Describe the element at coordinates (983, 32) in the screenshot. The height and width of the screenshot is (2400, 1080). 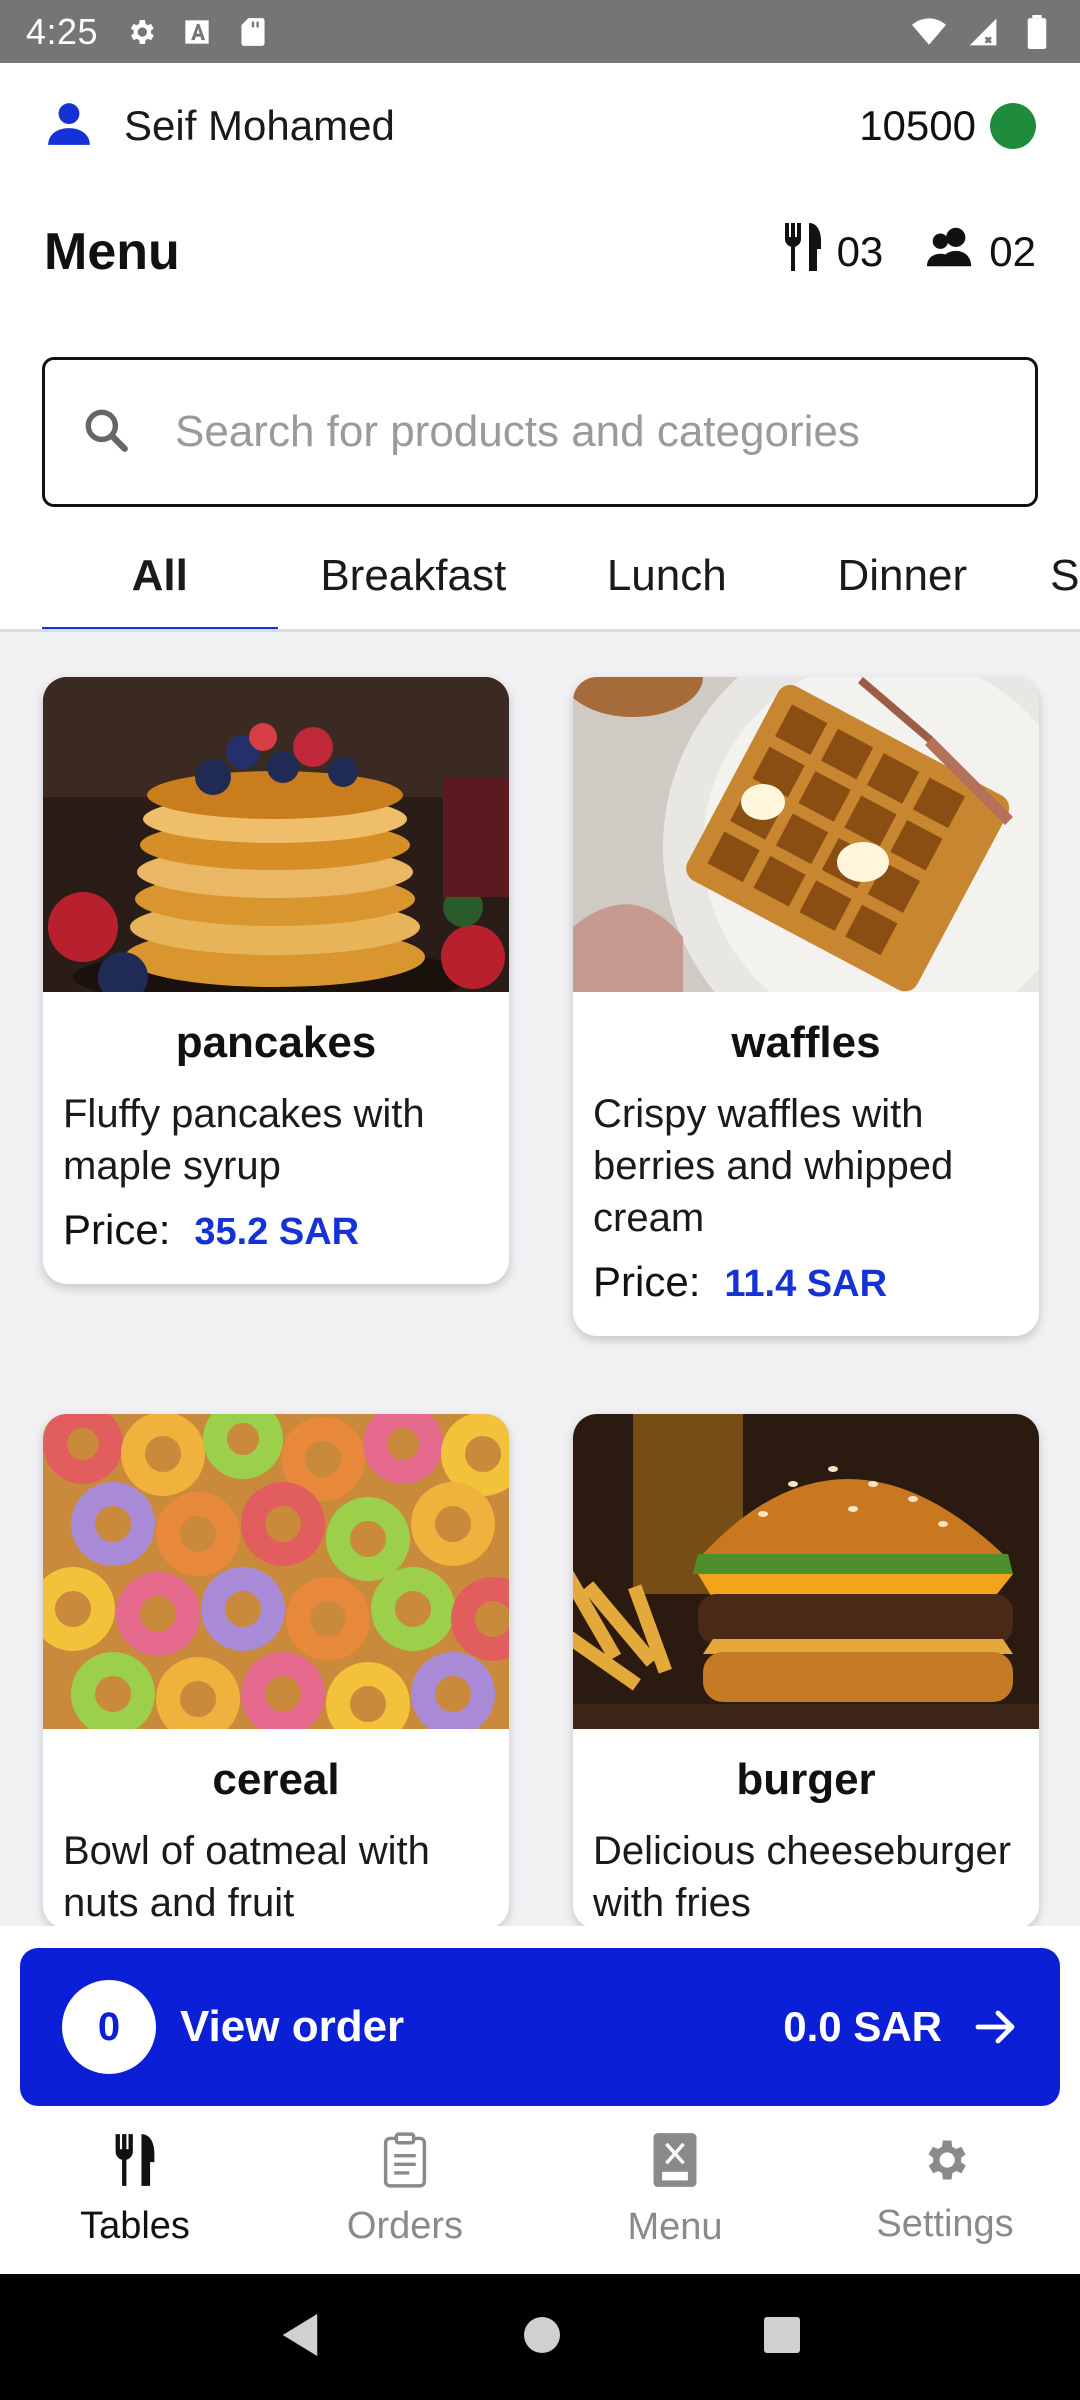
I see `signal-icon` at that location.